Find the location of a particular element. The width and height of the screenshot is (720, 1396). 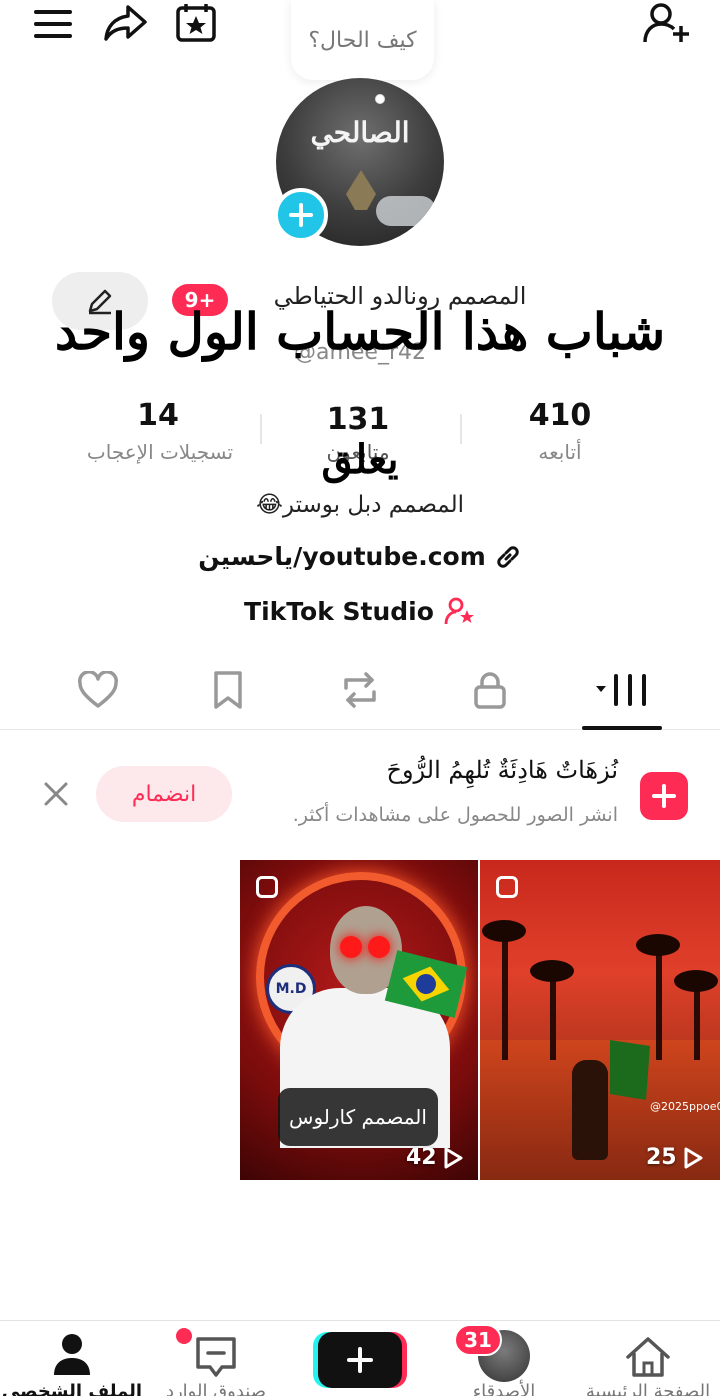

share-icon is located at coordinates (125, 23).